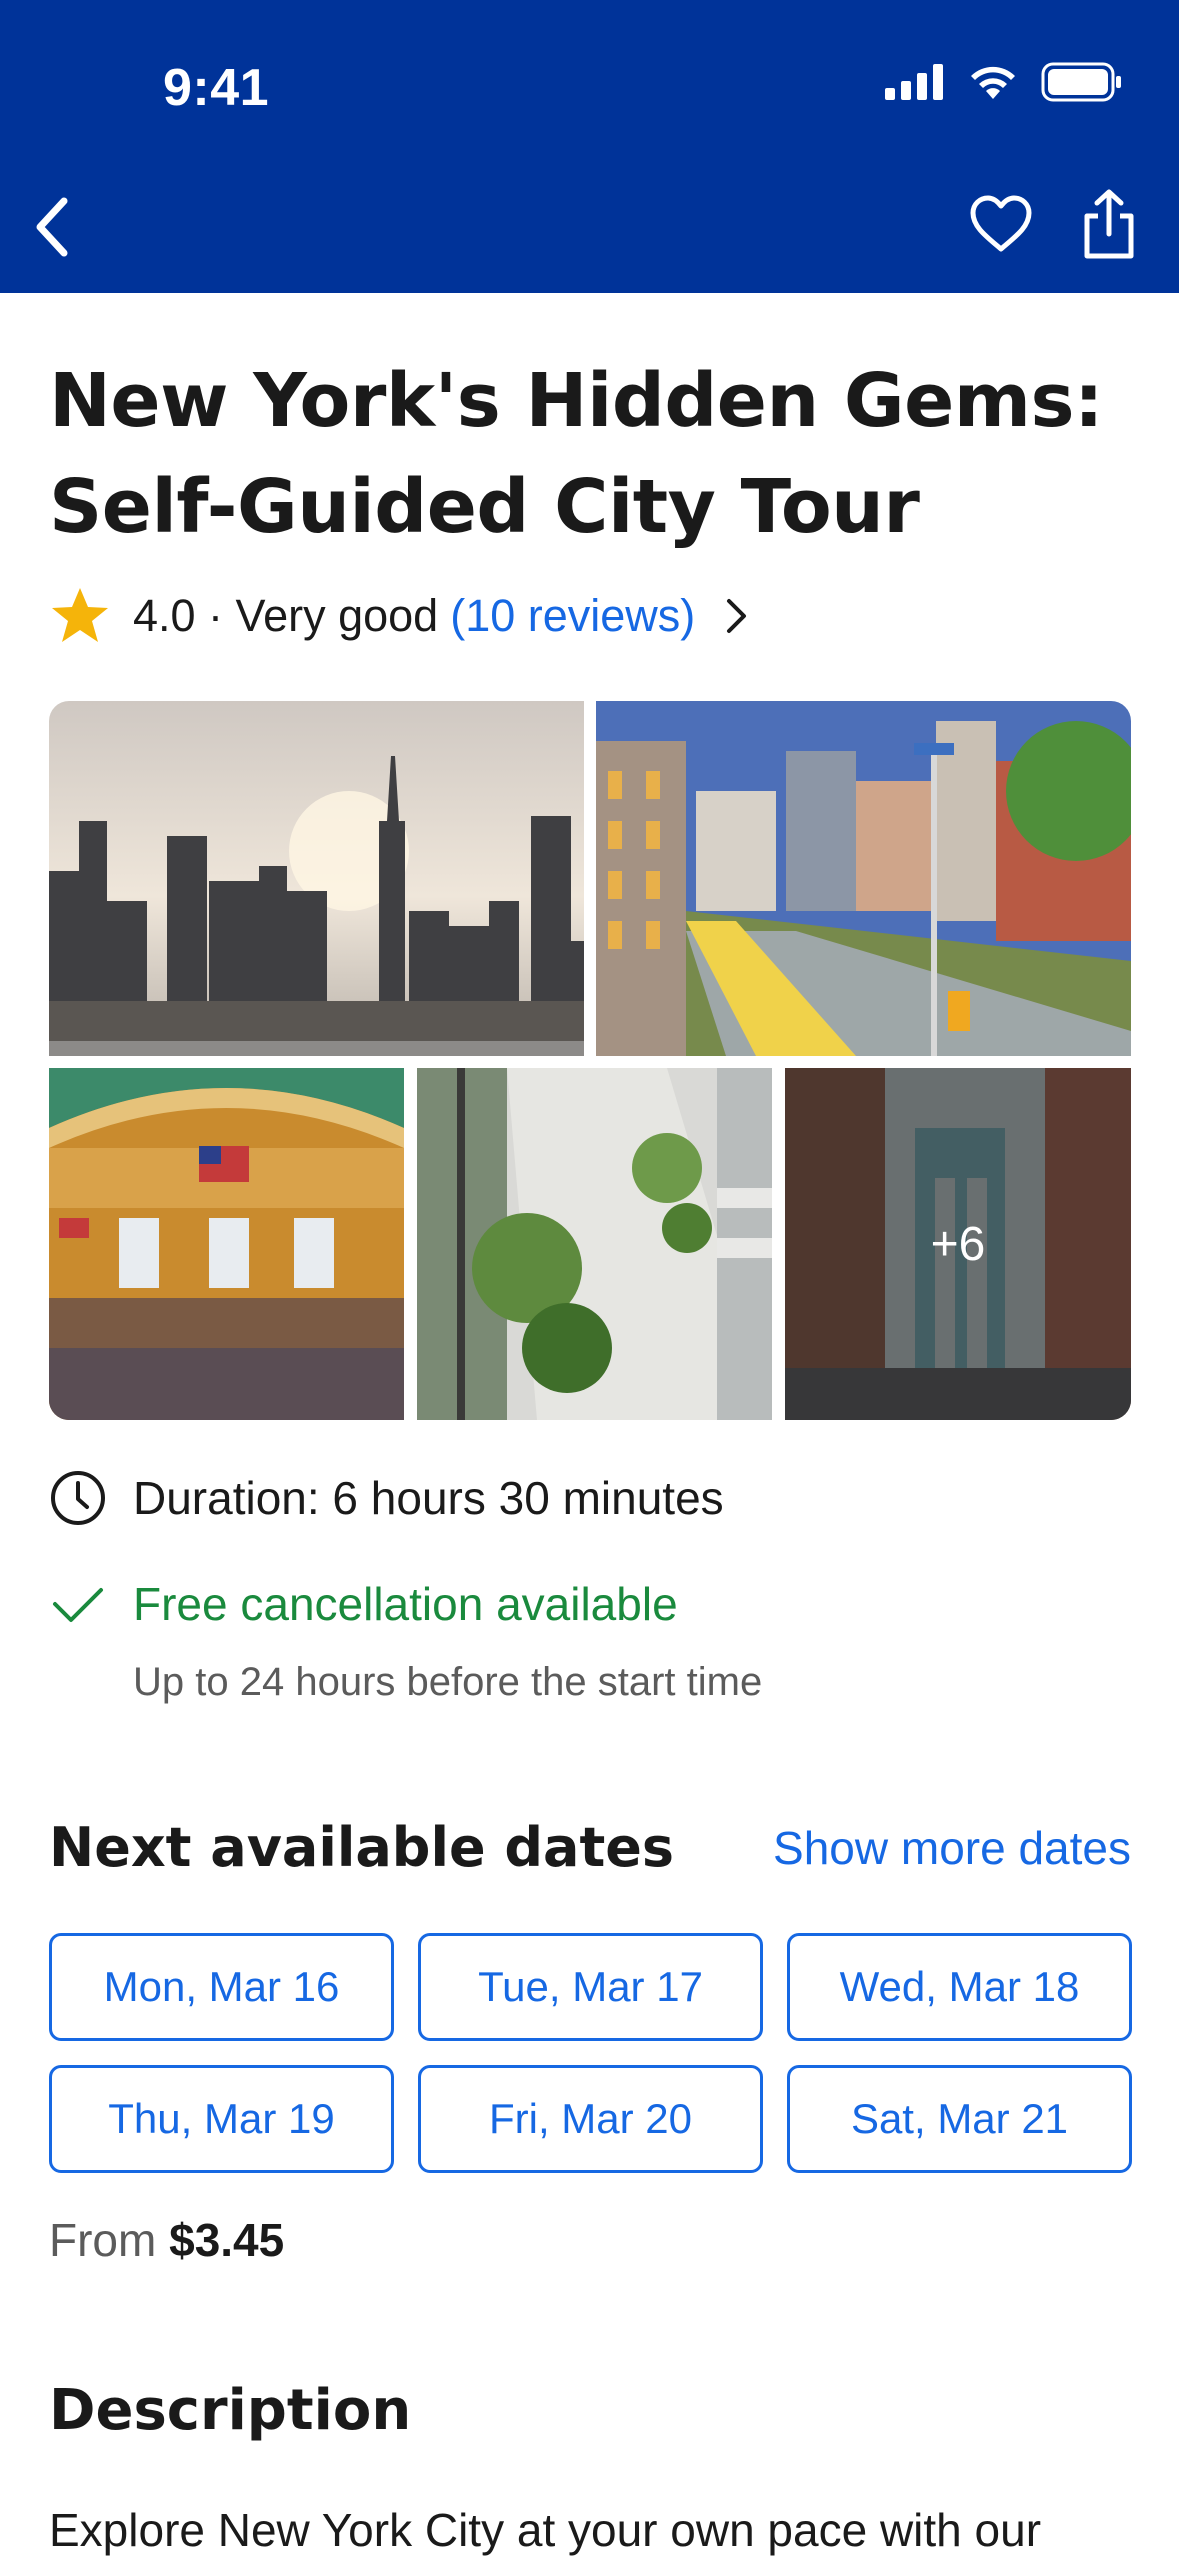 The height and width of the screenshot is (2556, 1179). I want to click on share-icon, so click(1109, 224).